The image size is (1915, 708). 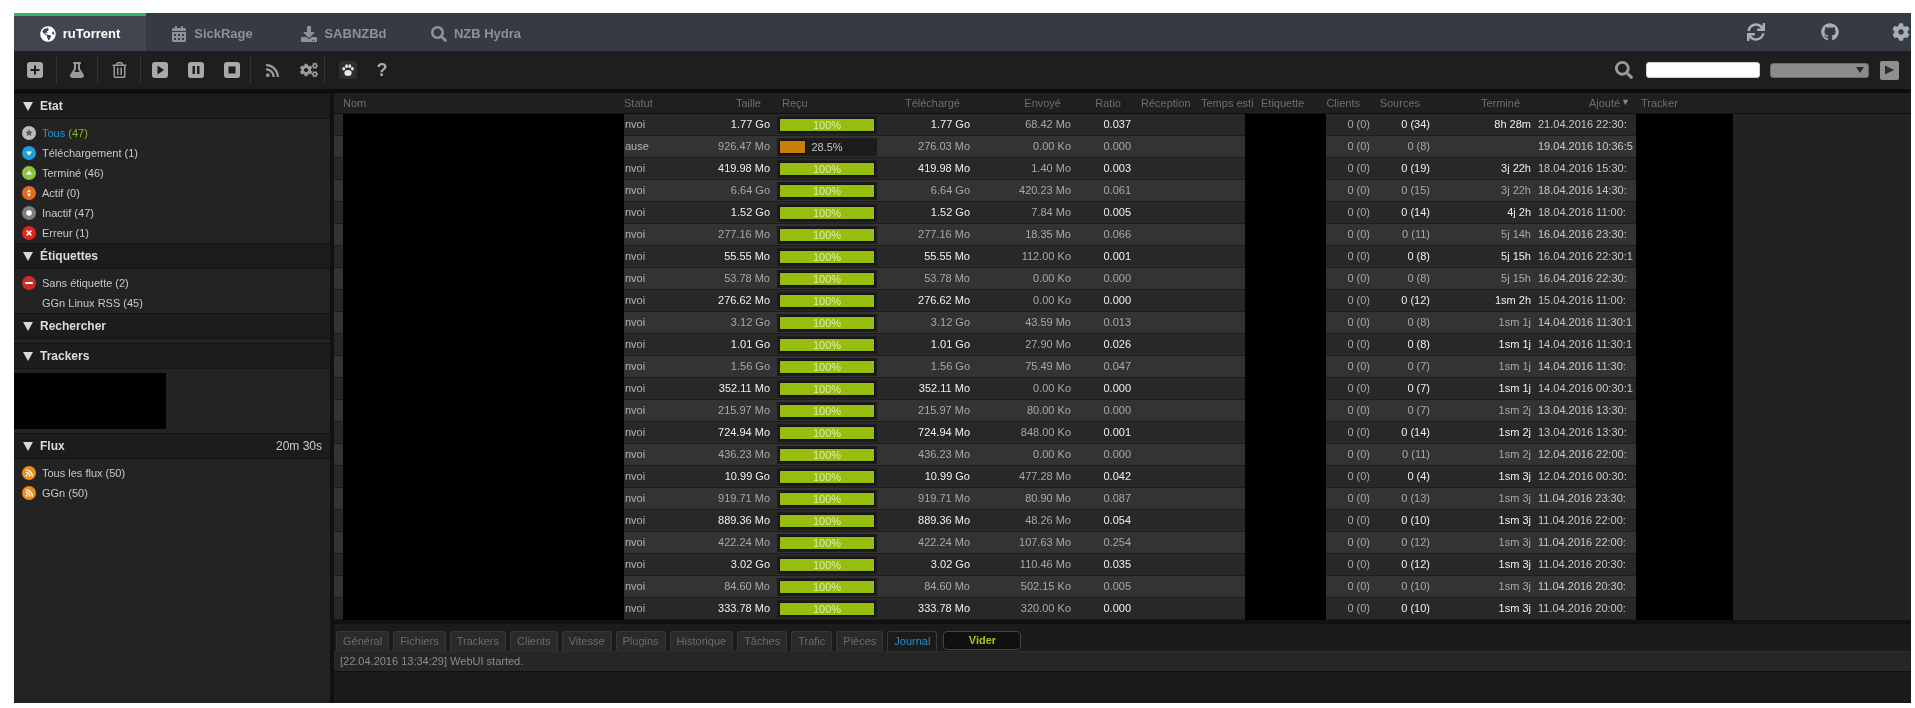 I want to click on help-button: ?, so click(x=382, y=70).